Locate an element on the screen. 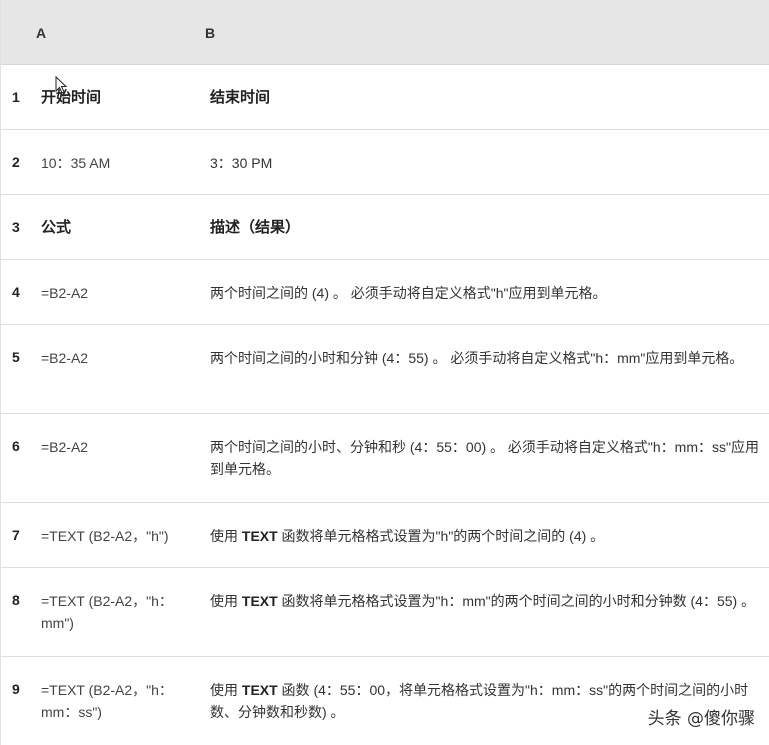  cell-b2: 3：30 PM is located at coordinates (485, 163).